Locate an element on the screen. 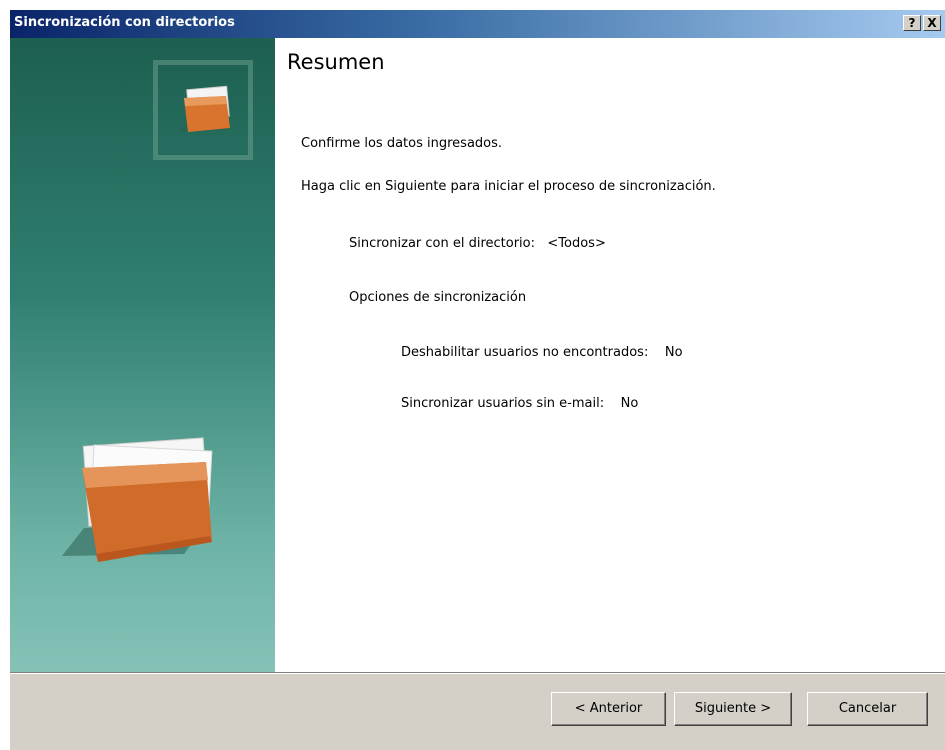 Image resolution: width=945 pixels, height=750 pixels. title-bar: Sincronización con directorios ? X is located at coordinates (477, 24).